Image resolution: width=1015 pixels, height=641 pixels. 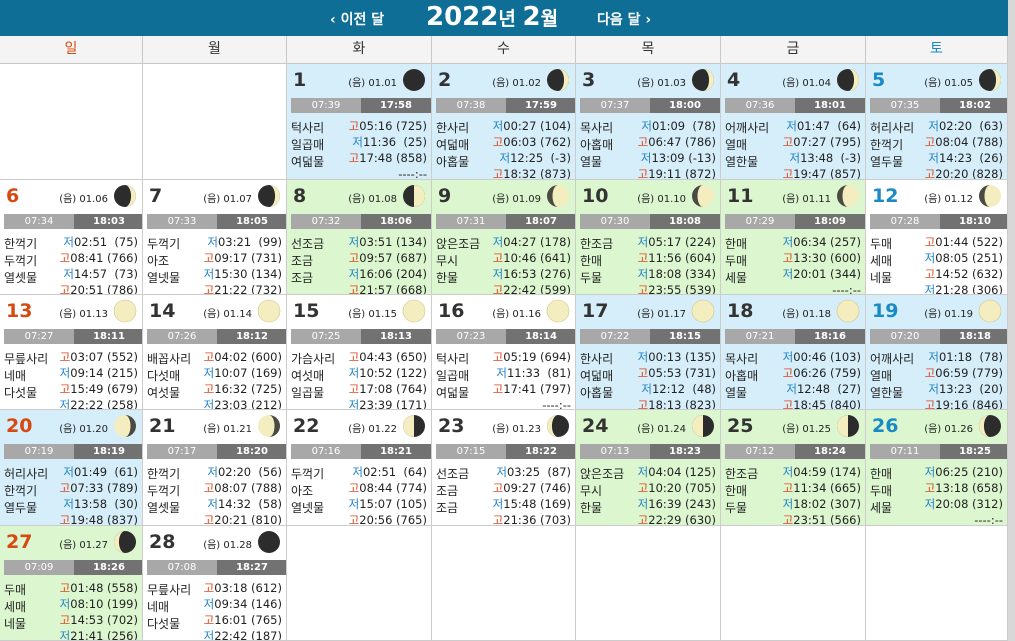 I want to click on tide-name: 다섯매, so click(x=164, y=376).